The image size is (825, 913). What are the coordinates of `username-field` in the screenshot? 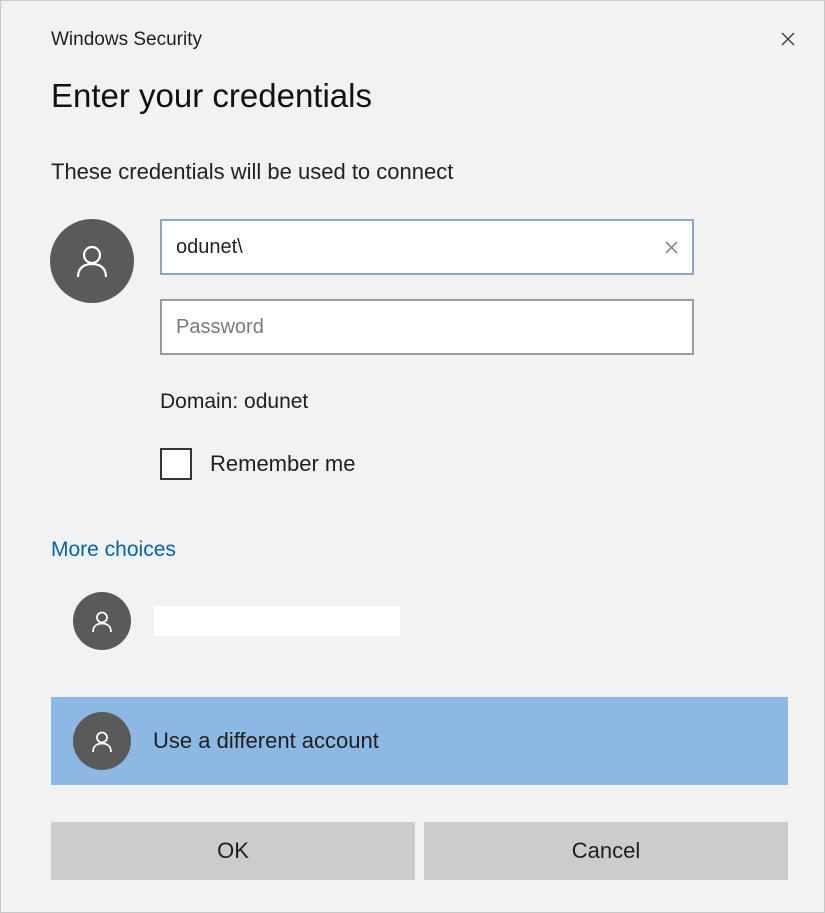 It's located at (427, 247).